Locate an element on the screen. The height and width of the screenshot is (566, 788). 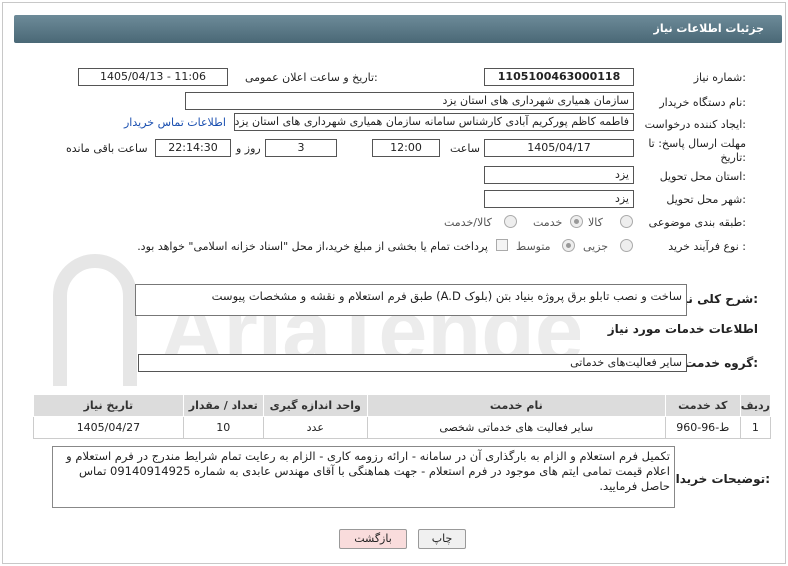
cell-quantity: 10 is located at coordinates (223, 427).